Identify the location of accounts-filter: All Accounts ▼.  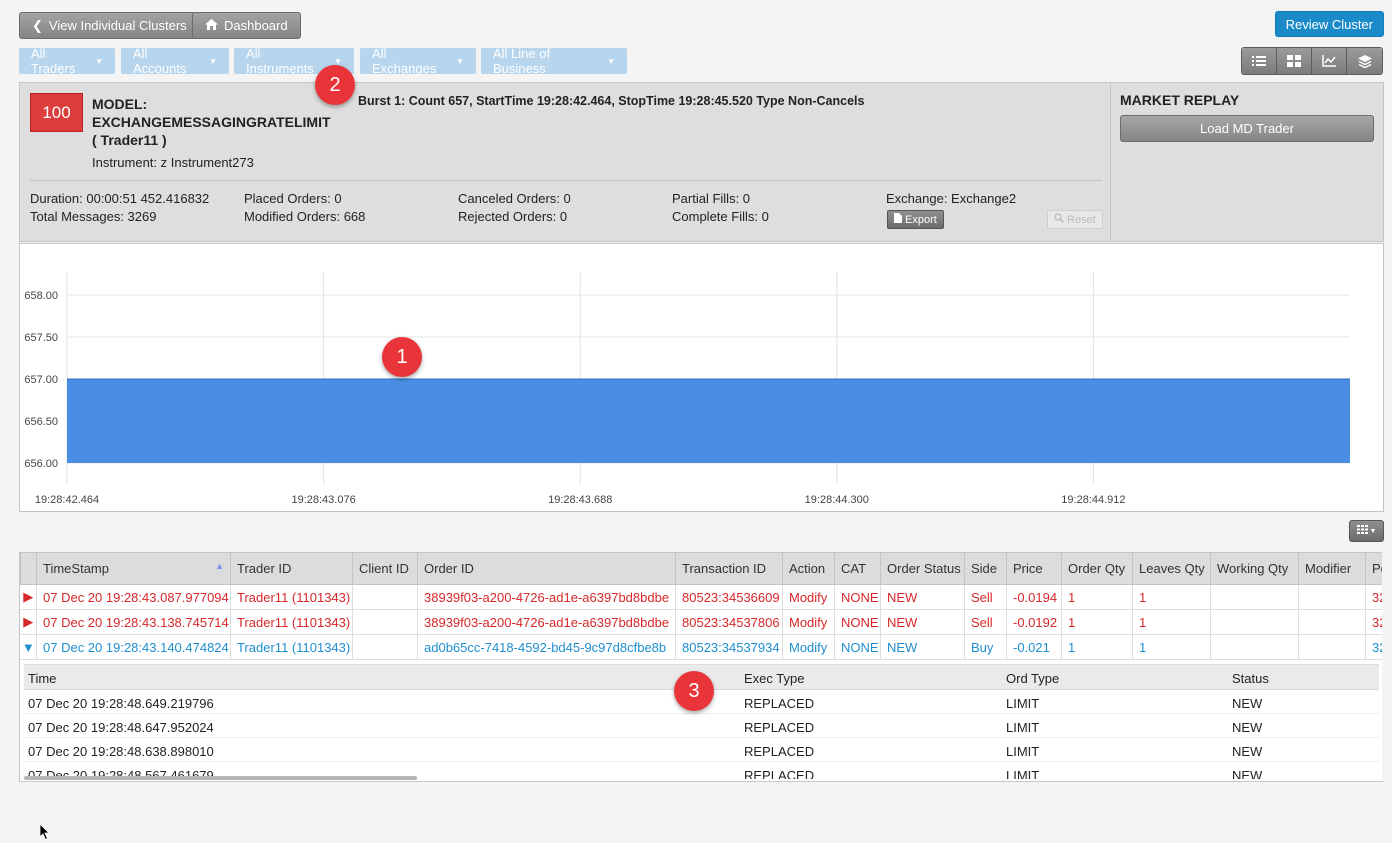
(175, 61).